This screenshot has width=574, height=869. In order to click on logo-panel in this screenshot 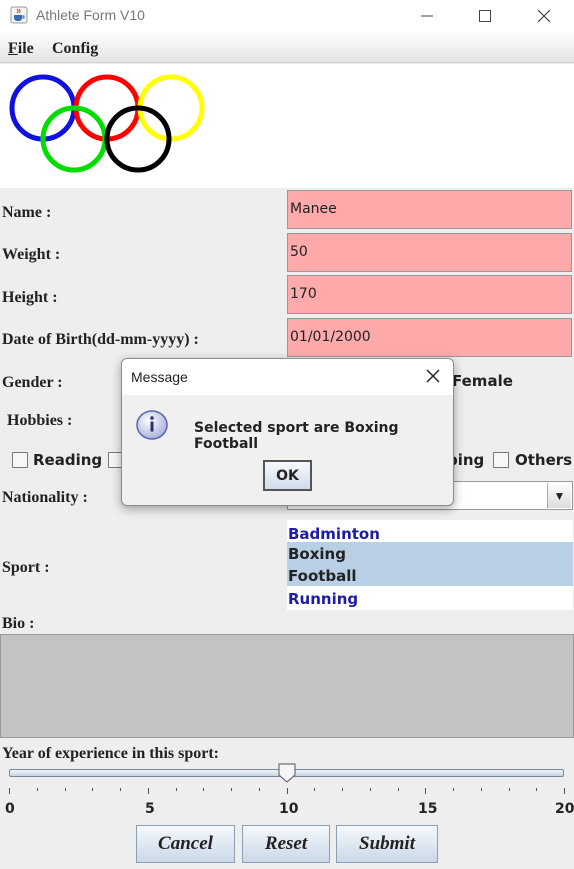, I will do `click(287, 126)`.